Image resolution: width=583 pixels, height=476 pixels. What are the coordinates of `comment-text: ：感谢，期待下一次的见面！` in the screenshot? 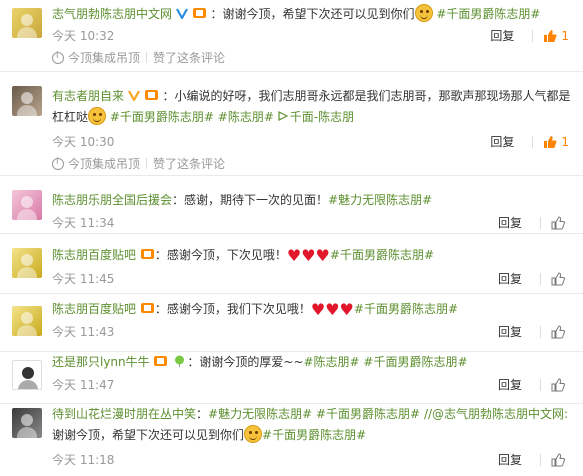 It's located at (250, 200).